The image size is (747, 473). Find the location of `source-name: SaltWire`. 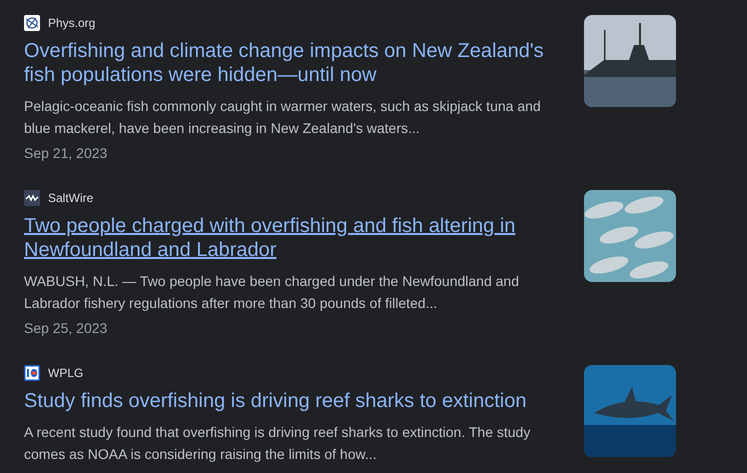

source-name: SaltWire is located at coordinates (71, 198).